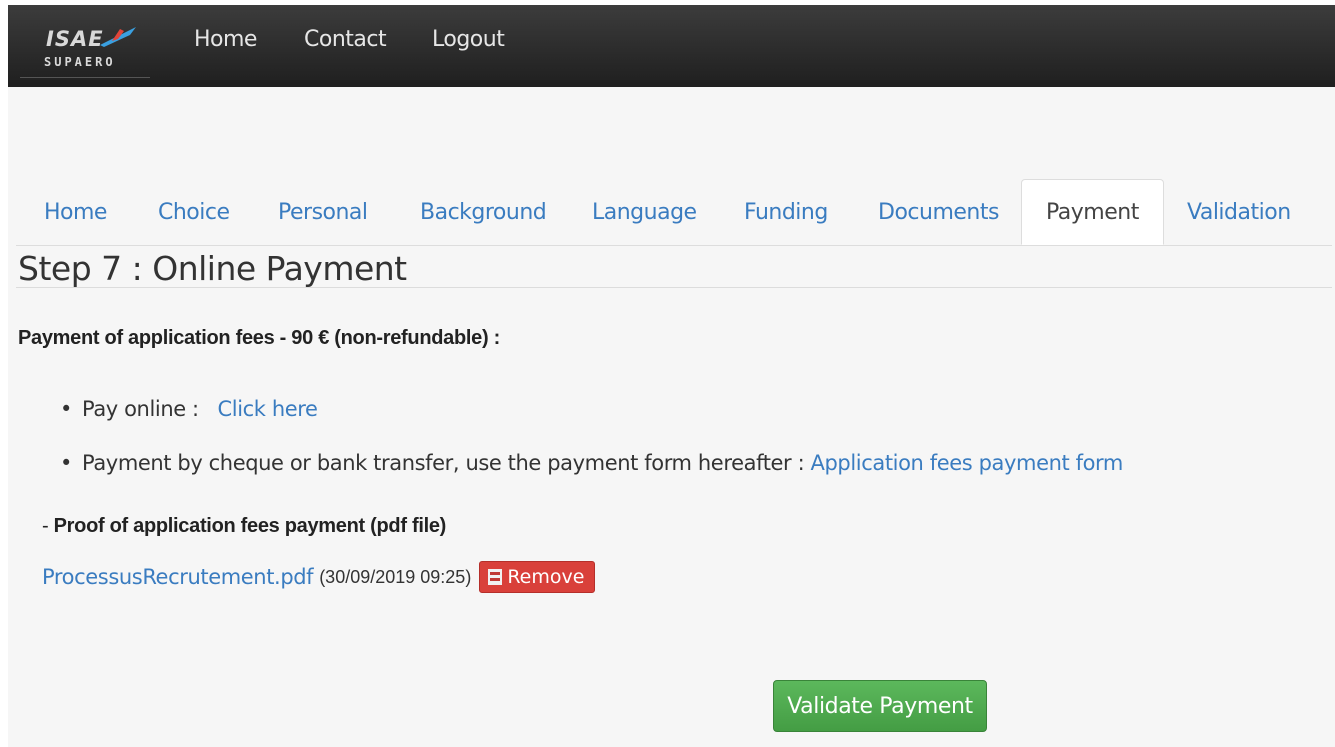 Image resolution: width=1335 pixels, height=747 pixels. I want to click on tab-home: Home, so click(75, 212).